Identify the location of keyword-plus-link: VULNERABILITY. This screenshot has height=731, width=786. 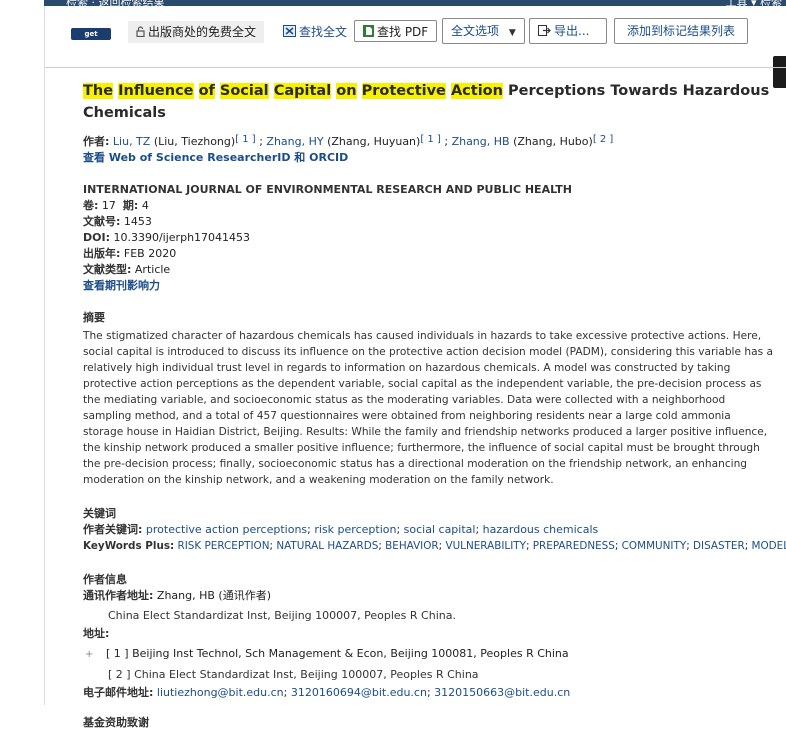
(485, 546).